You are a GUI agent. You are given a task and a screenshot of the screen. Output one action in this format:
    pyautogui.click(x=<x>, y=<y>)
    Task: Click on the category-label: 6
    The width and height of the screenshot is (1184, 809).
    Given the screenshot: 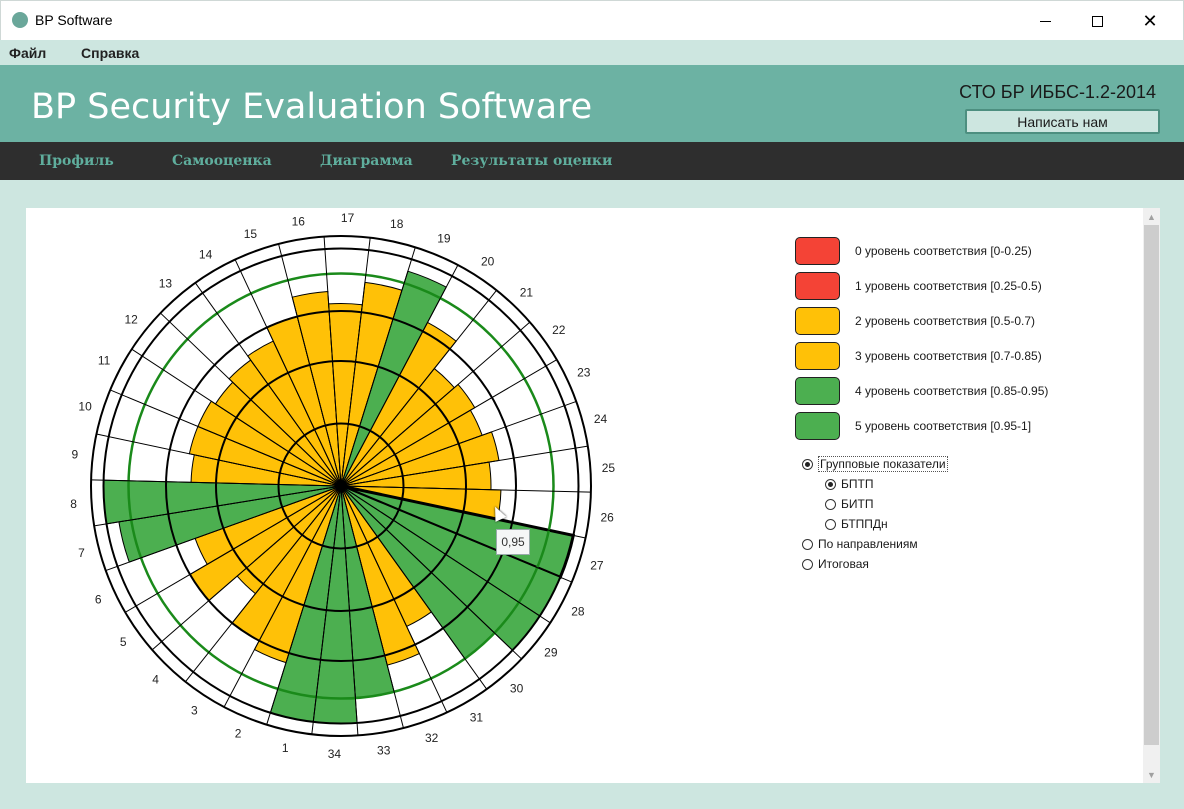 What is the action you would take?
    pyautogui.click(x=98, y=600)
    